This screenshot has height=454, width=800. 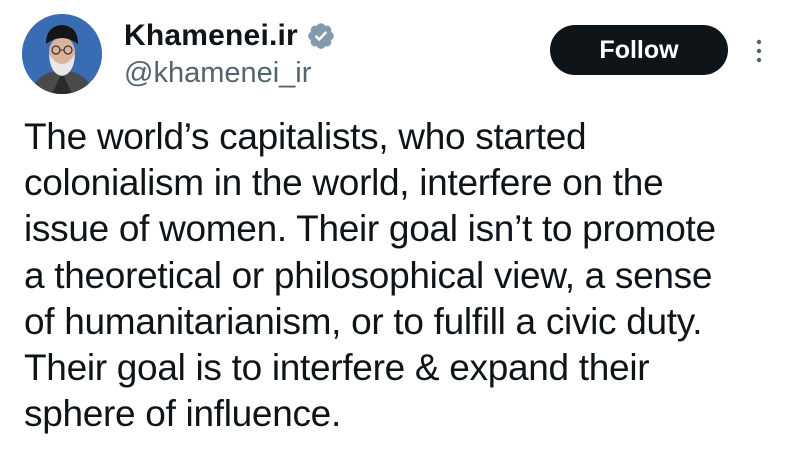 What do you see at coordinates (217, 73) in the screenshot?
I see `author-handle: @khamenei_ir` at bounding box center [217, 73].